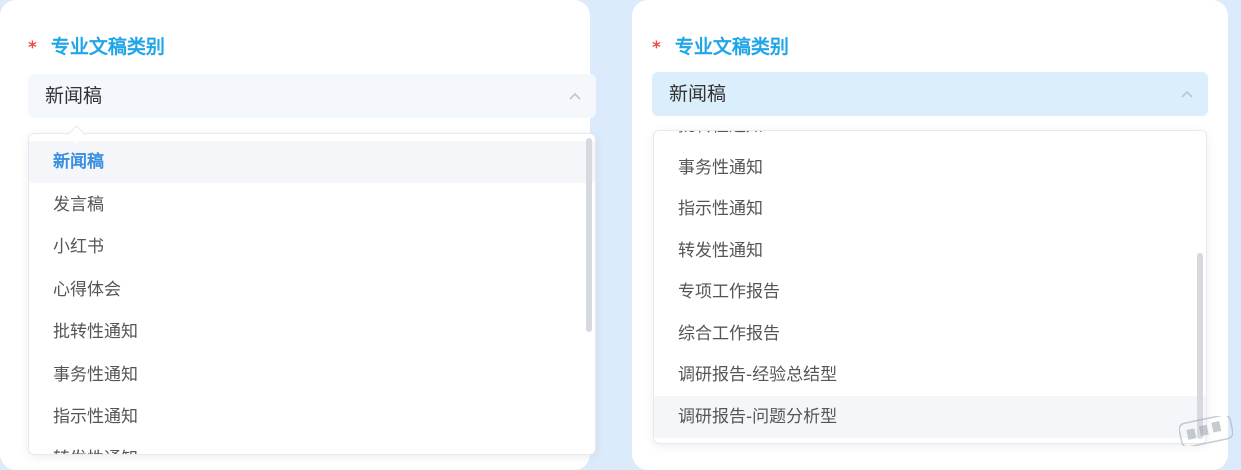 This screenshot has width=1241, height=470. Describe the element at coordinates (930, 417) in the screenshot. I see `option-item: 调研报告-问题分析型` at that location.